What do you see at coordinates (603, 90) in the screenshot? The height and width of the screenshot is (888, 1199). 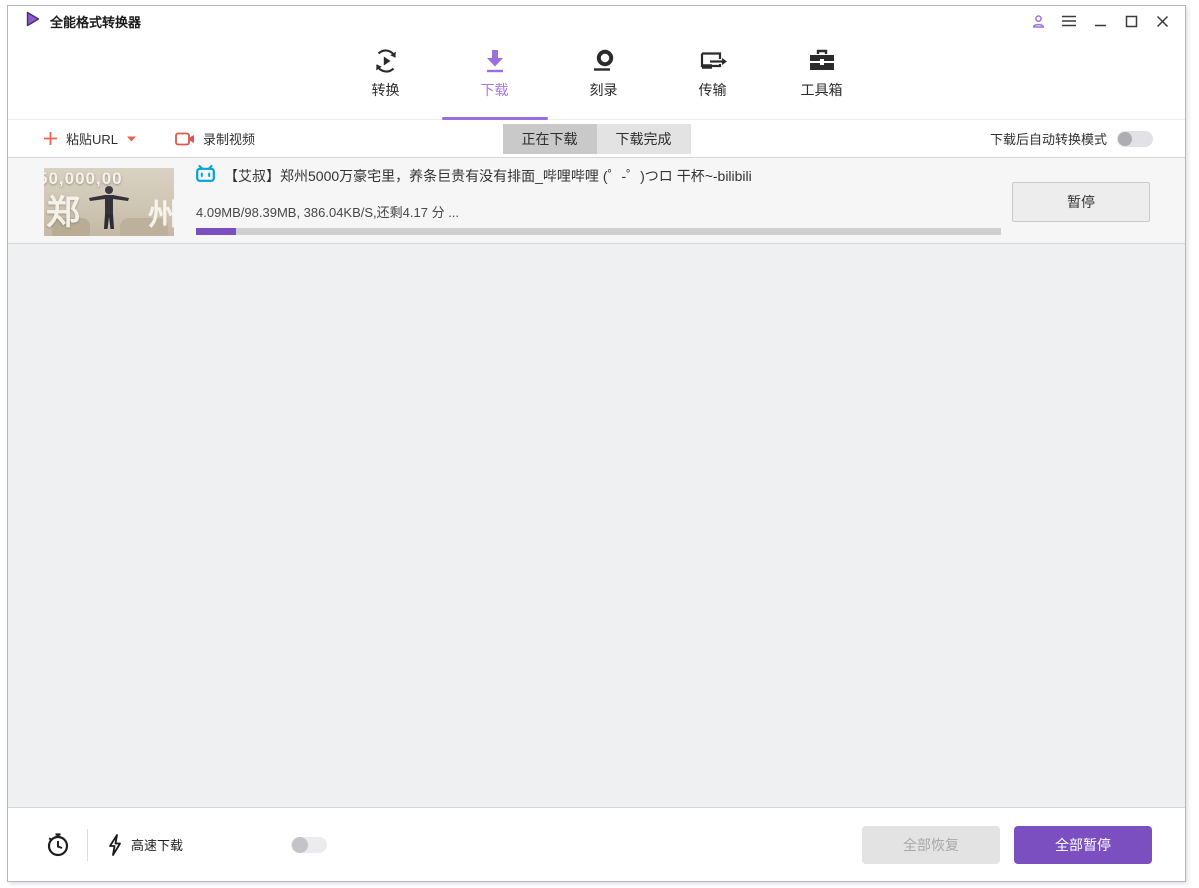 I see `nav-label: 刻录` at bounding box center [603, 90].